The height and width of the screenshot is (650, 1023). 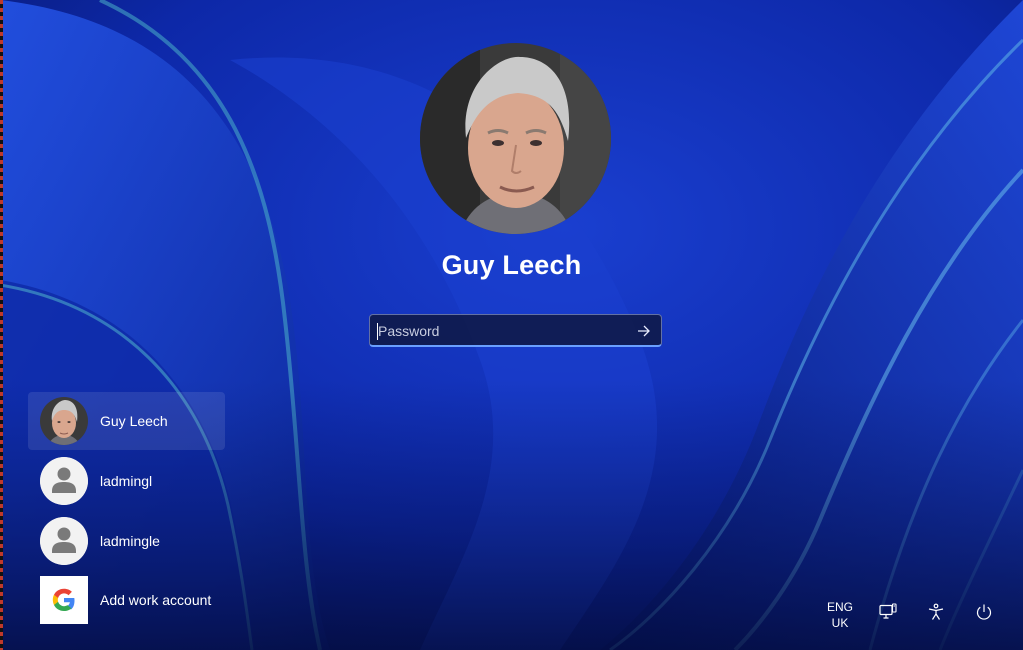 I want to click on language-code: ENG, so click(x=839, y=607).